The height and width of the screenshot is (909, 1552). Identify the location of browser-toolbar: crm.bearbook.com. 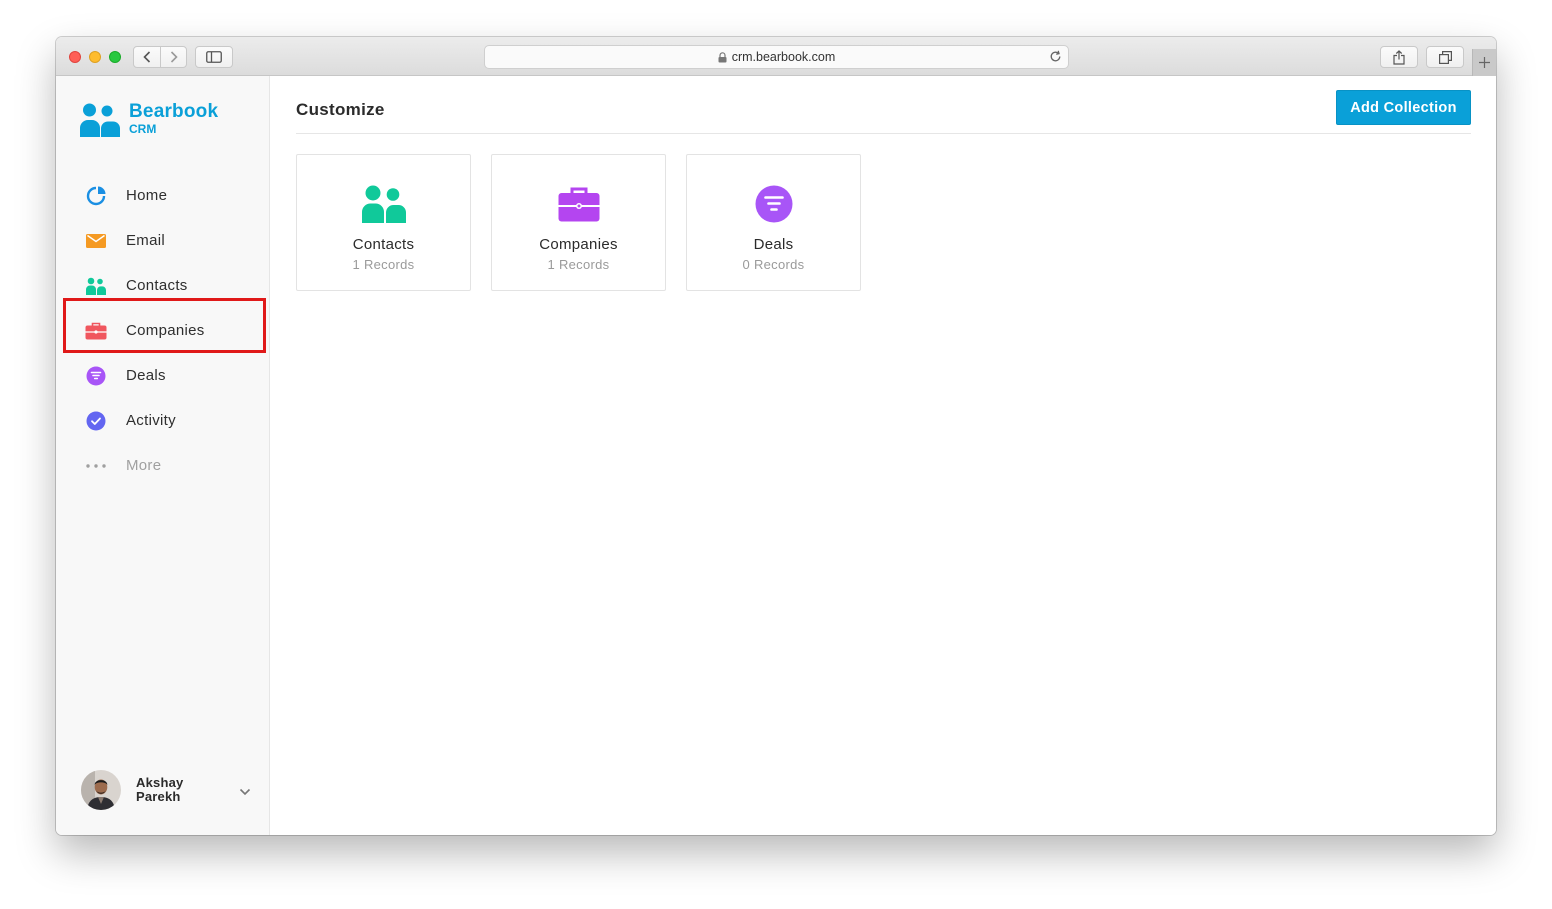
(776, 56).